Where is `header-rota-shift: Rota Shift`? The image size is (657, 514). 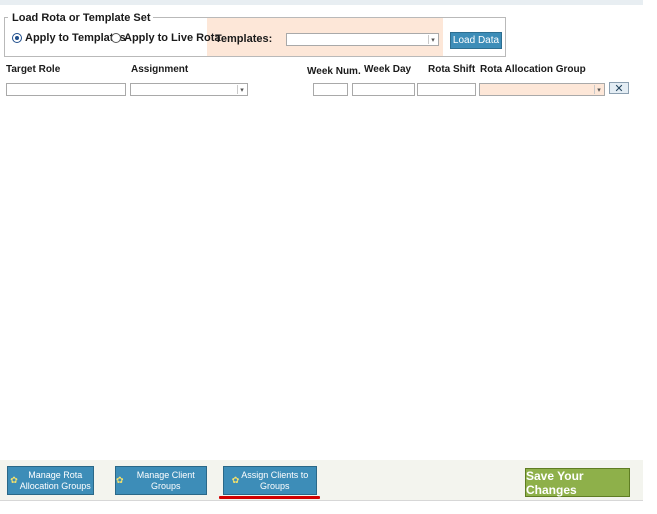 header-rota-shift: Rota Shift is located at coordinates (452, 69).